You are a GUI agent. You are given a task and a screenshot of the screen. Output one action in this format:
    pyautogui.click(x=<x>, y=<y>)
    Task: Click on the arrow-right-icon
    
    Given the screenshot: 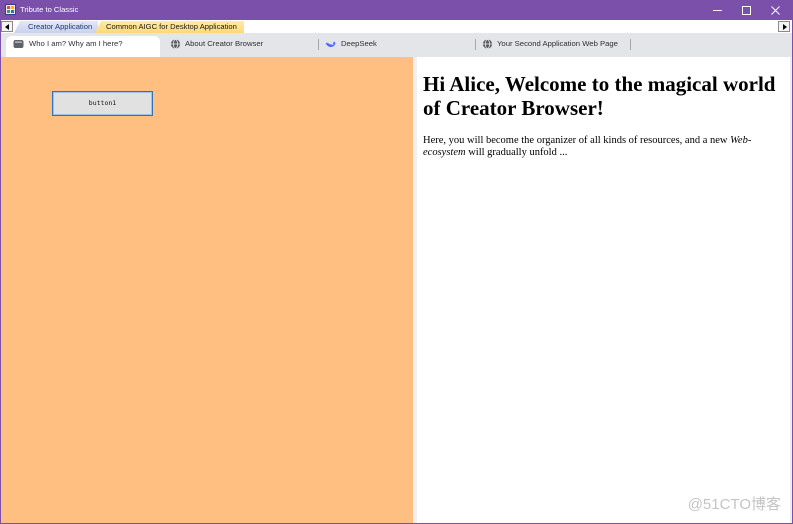 What is the action you would take?
    pyautogui.click(x=785, y=27)
    